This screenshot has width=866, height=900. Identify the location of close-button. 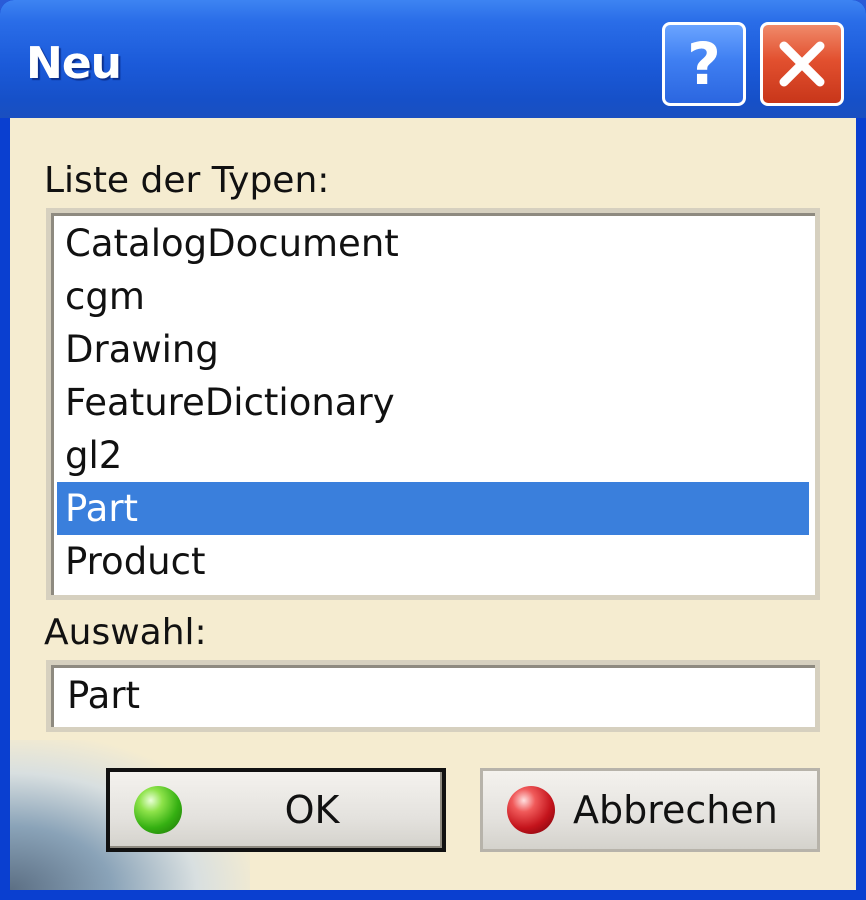
(802, 64).